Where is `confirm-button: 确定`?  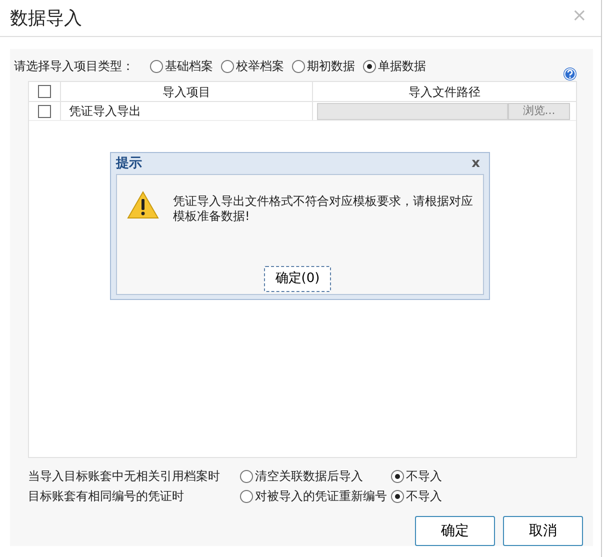
confirm-button: 确定 is located at coordinates (455, 531).